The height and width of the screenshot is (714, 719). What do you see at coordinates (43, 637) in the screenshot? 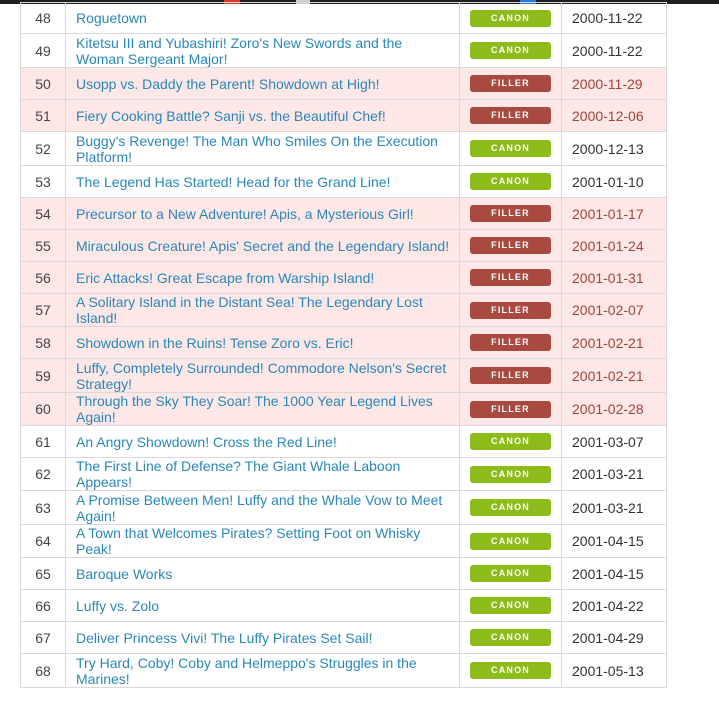
I see `episode-number: 67` at bounding box center [43, 637].